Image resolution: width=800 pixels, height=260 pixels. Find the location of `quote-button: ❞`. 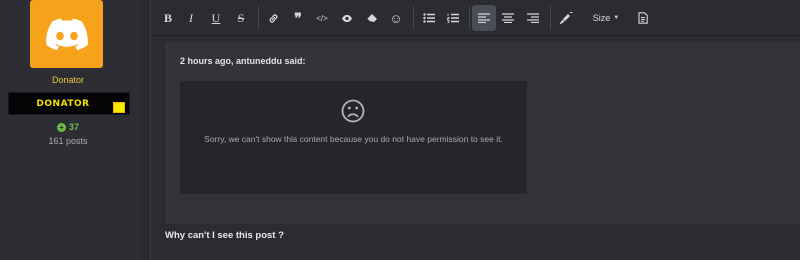

quote-button: ❞ is located at coordinates (298, 18).